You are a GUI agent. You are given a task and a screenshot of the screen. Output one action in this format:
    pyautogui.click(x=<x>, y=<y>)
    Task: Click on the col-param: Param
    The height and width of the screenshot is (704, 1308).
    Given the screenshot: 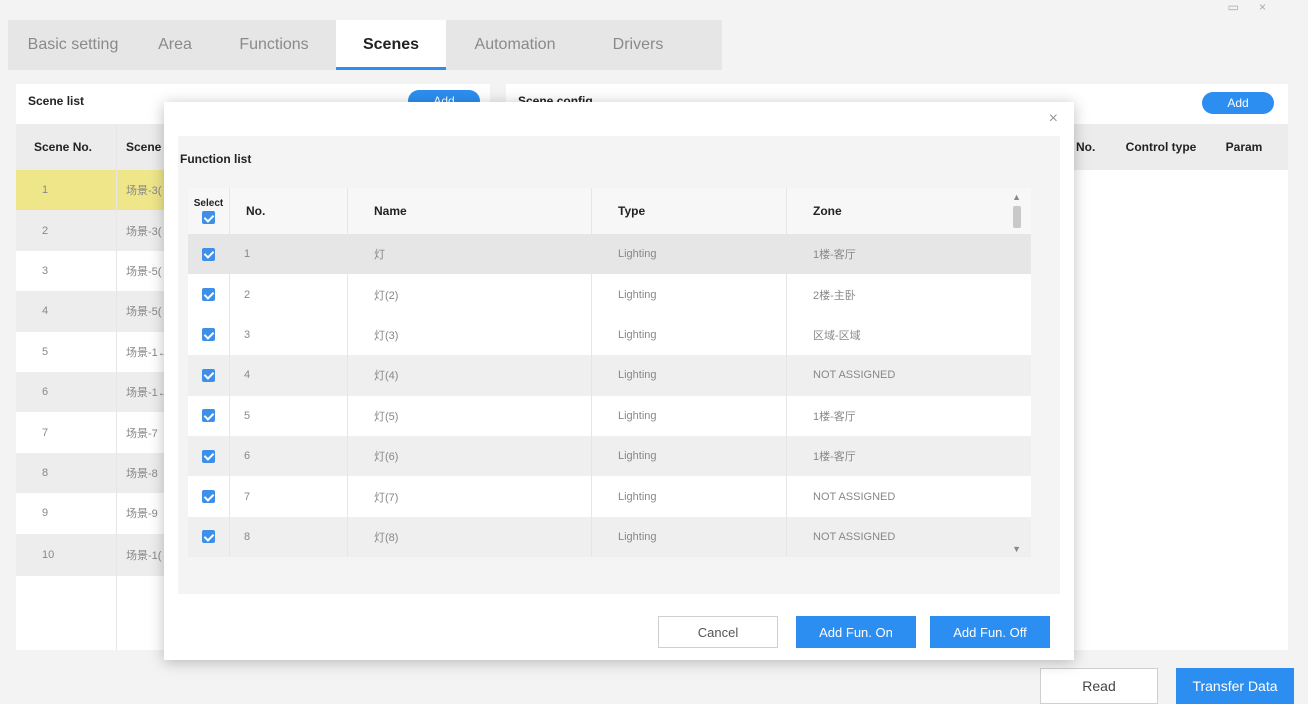 What is the action you would take?
    pyautogui.click(x=1244, y=147)
    